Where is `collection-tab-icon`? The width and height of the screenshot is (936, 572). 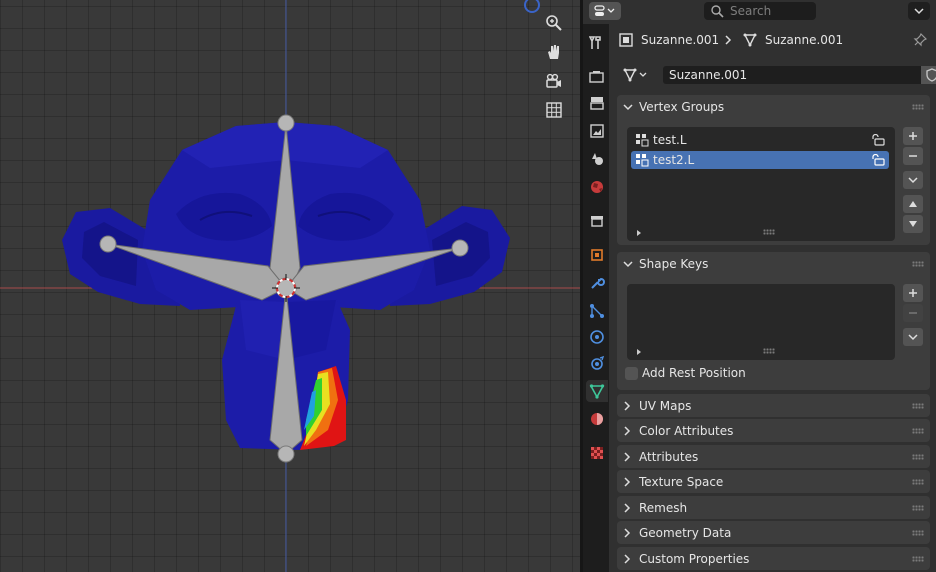
collection-tab-icon is located at coordinates (597, 221).